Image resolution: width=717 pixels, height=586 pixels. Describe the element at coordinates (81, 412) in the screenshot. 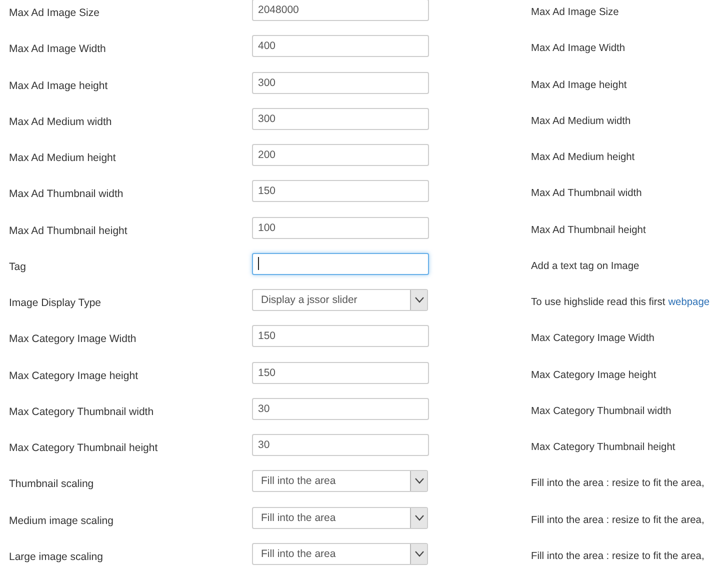

I see `field-label: Max Category Thumbnail width` at that location.